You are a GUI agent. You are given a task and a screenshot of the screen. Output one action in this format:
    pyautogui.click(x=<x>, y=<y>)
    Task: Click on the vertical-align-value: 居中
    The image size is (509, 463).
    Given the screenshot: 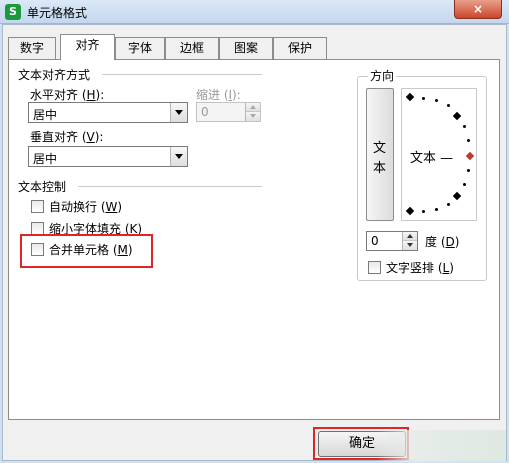 What is the action you would take?
    pyautogui.click(x=45, y=159)
    